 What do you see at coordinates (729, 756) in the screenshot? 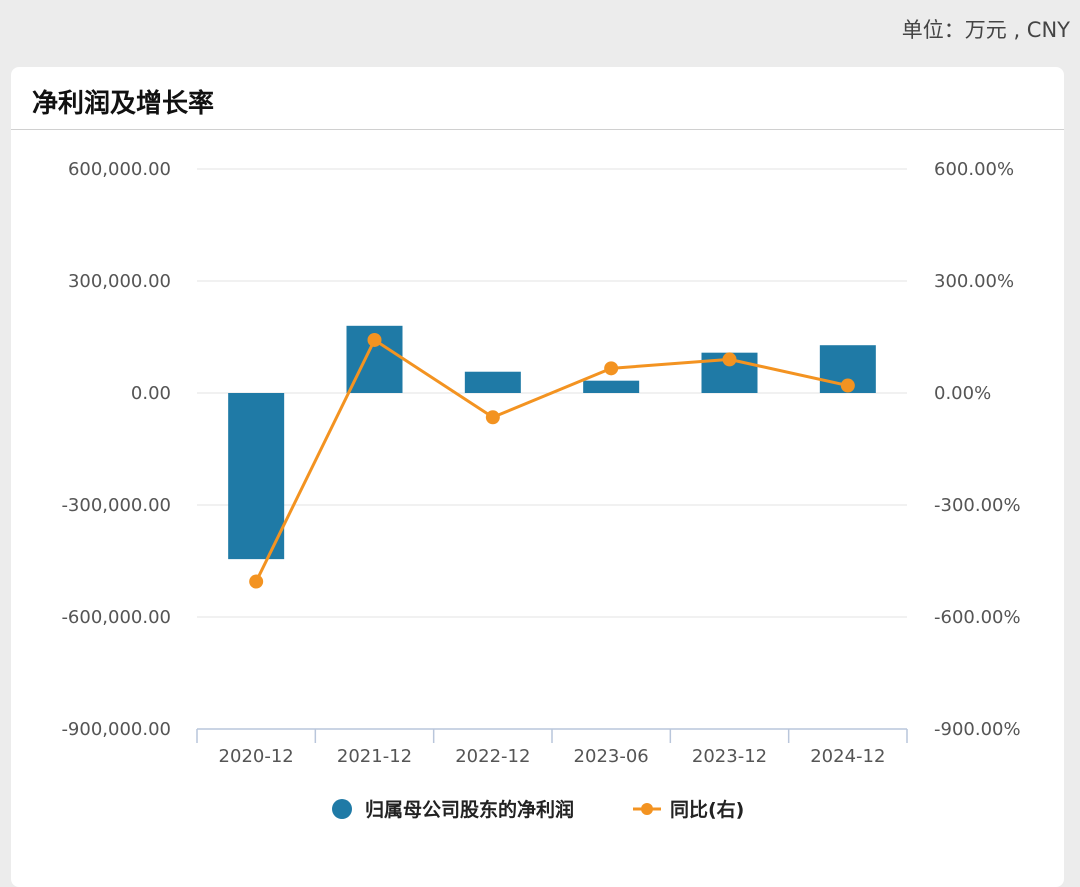
I see `x-tick-label: 2023-12` at bounding box center [729, 756].